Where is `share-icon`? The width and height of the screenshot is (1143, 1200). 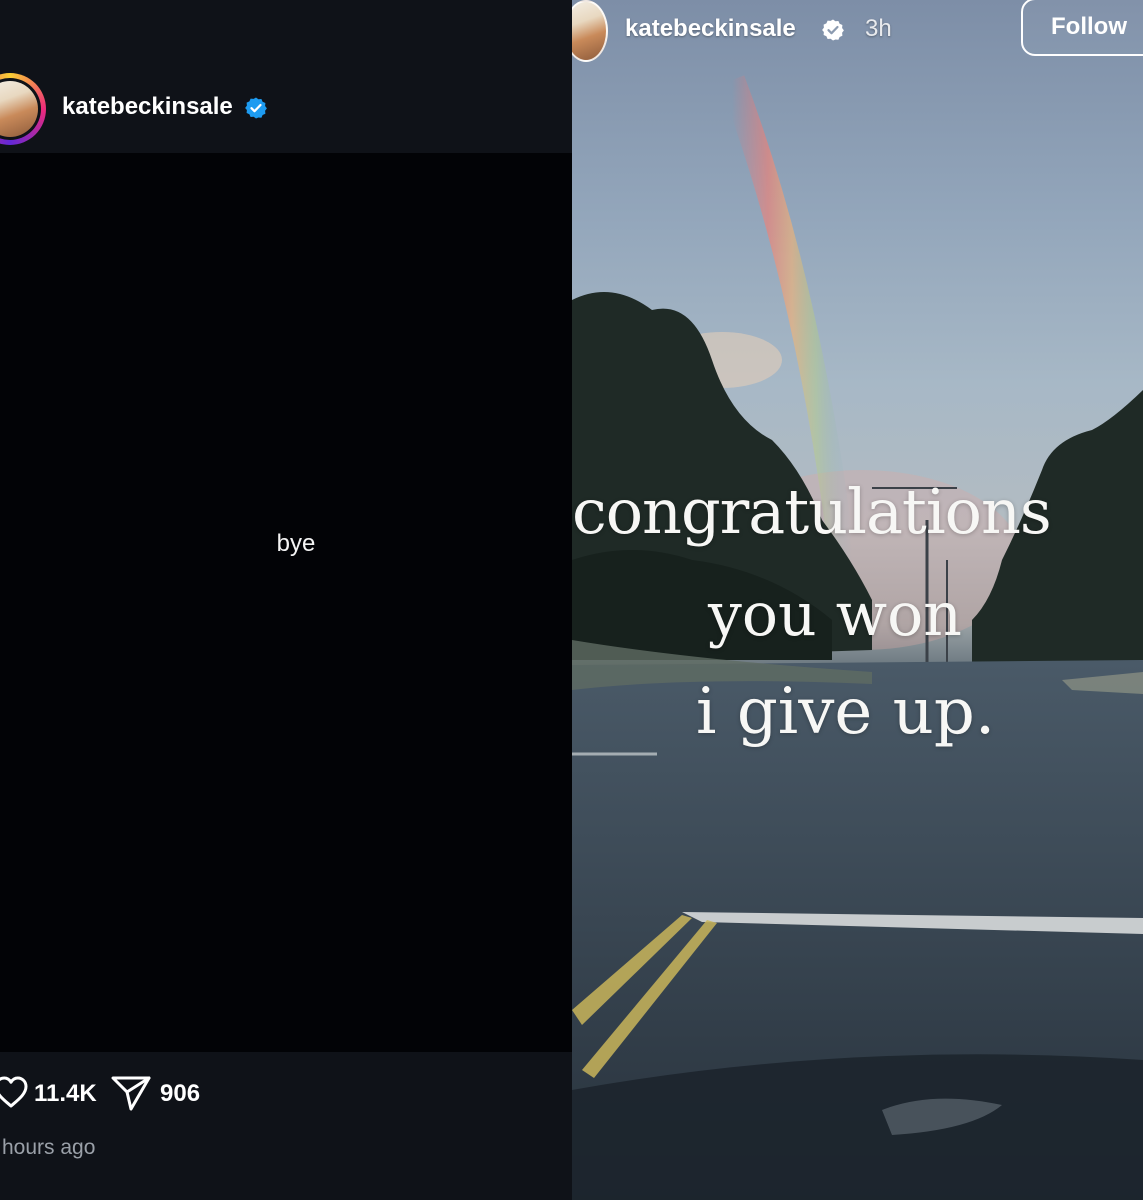
share-icon is located at coordinates (131, 1093).